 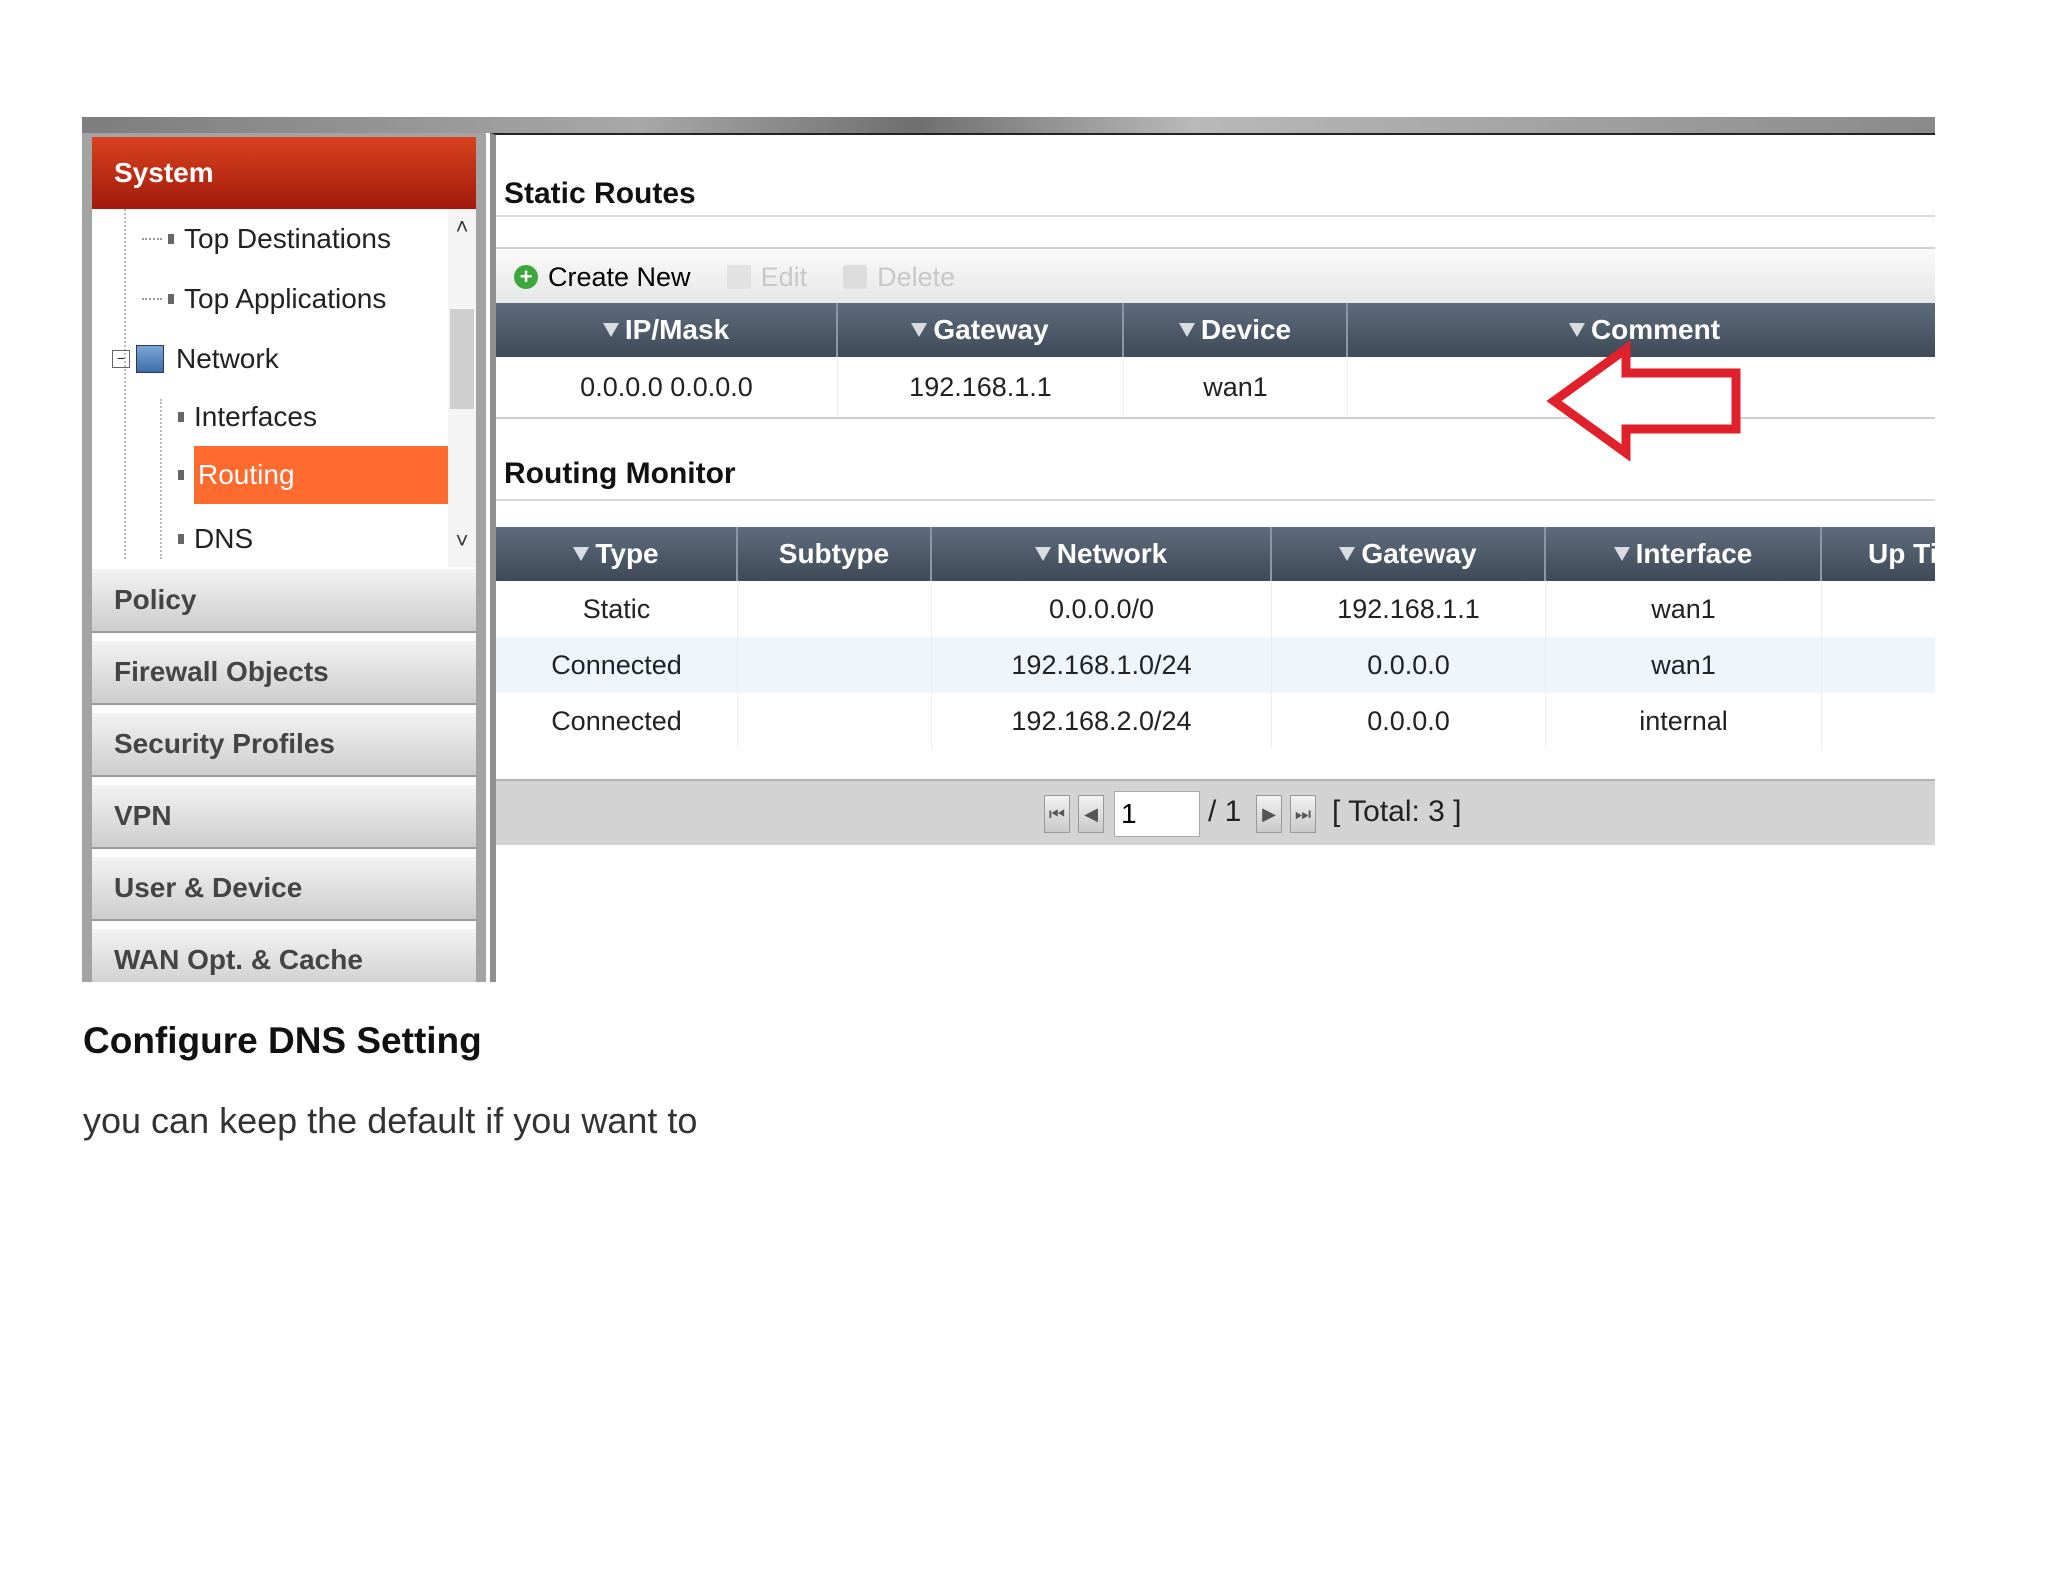 What do you see at coordinates (390, 1120) in the screenshot?
I see `document-body-text: you can keep the default if you want to` at bounding box center [390, 1120].